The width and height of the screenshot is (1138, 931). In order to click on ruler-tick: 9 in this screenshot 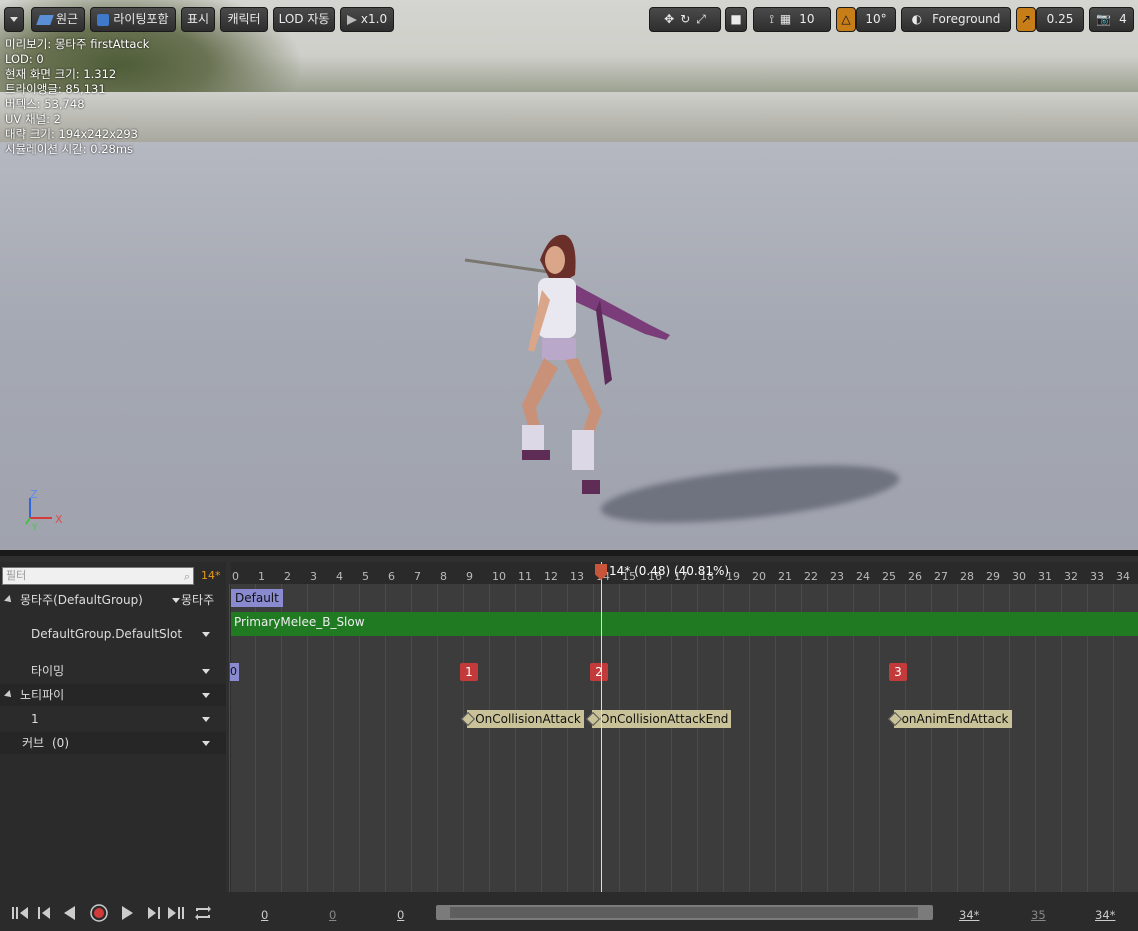, I will do `click(469, 576)`.